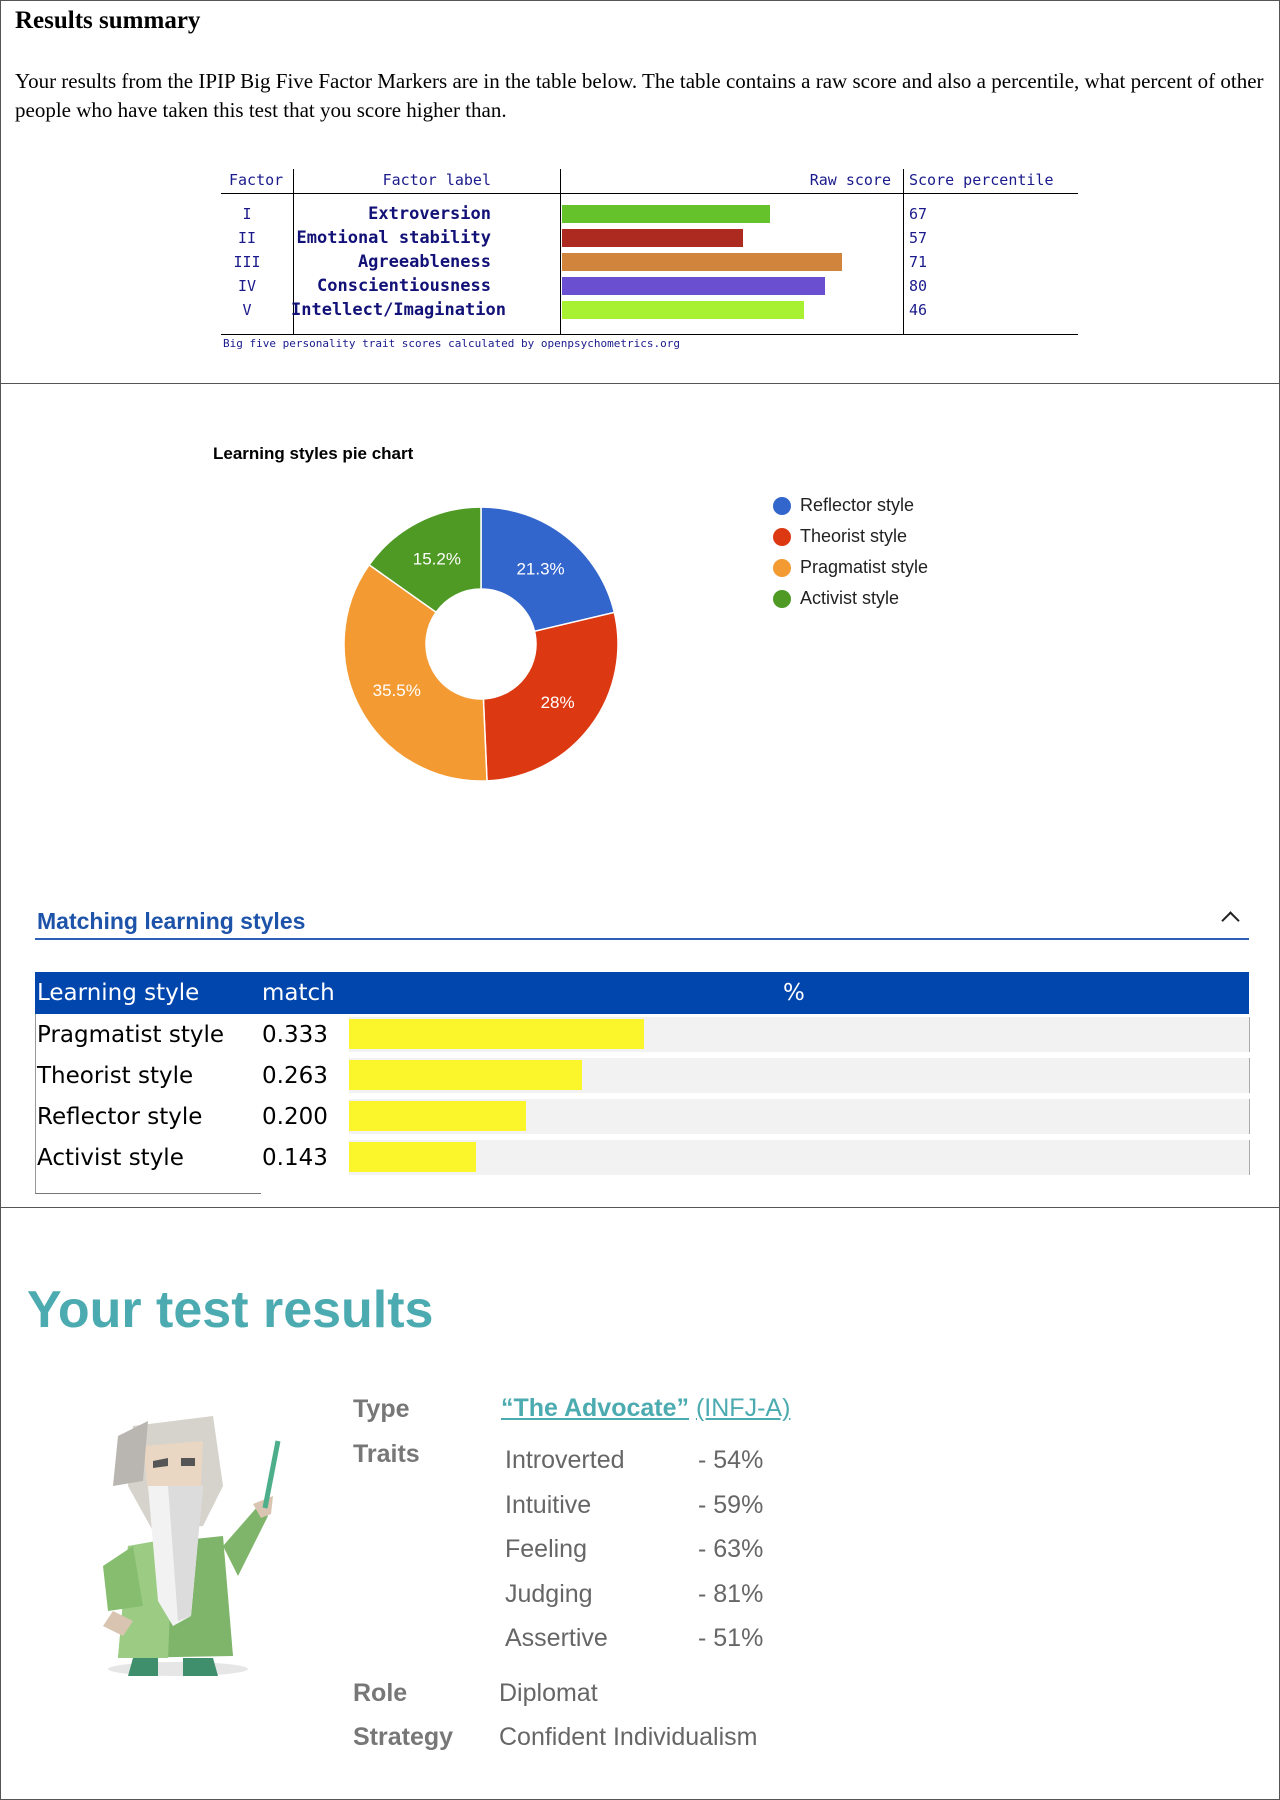  Describe the element at coordinates (548, 1505) in the screenshot. I see `trait-name: Intuitive` at that location.